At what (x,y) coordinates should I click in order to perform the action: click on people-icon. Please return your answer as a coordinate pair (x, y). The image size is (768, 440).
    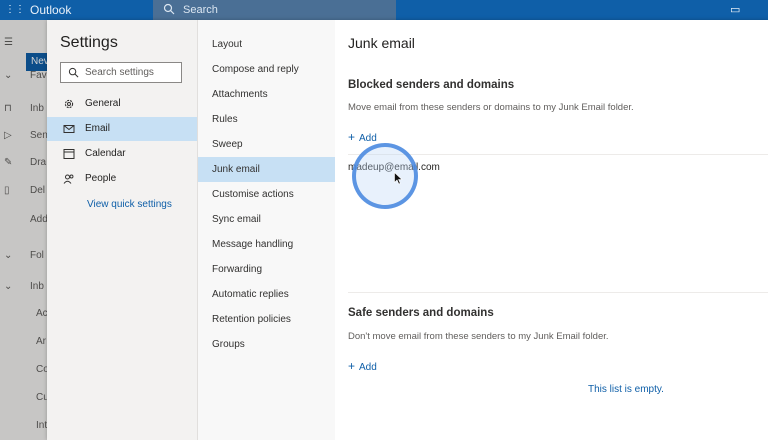
    Looking at the image, I should click on (68, 179).